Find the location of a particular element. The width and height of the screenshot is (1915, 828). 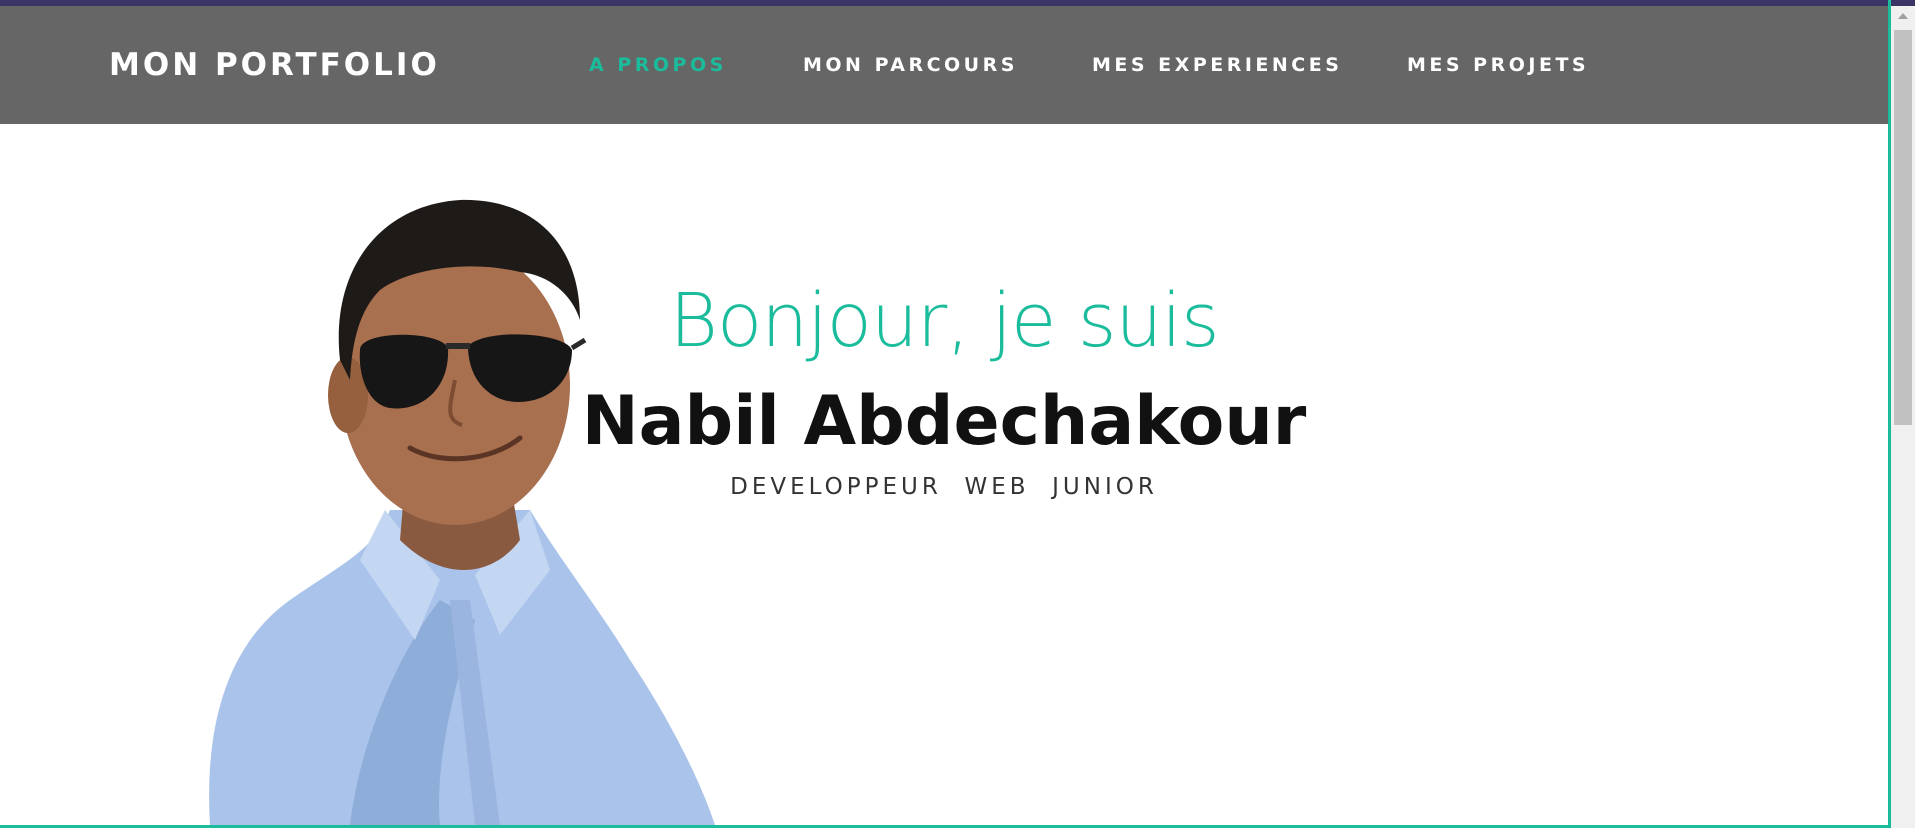

hero-subtitle: DEVELOPPEUR WEB JUNIOR is located at coordinates (944, 487).